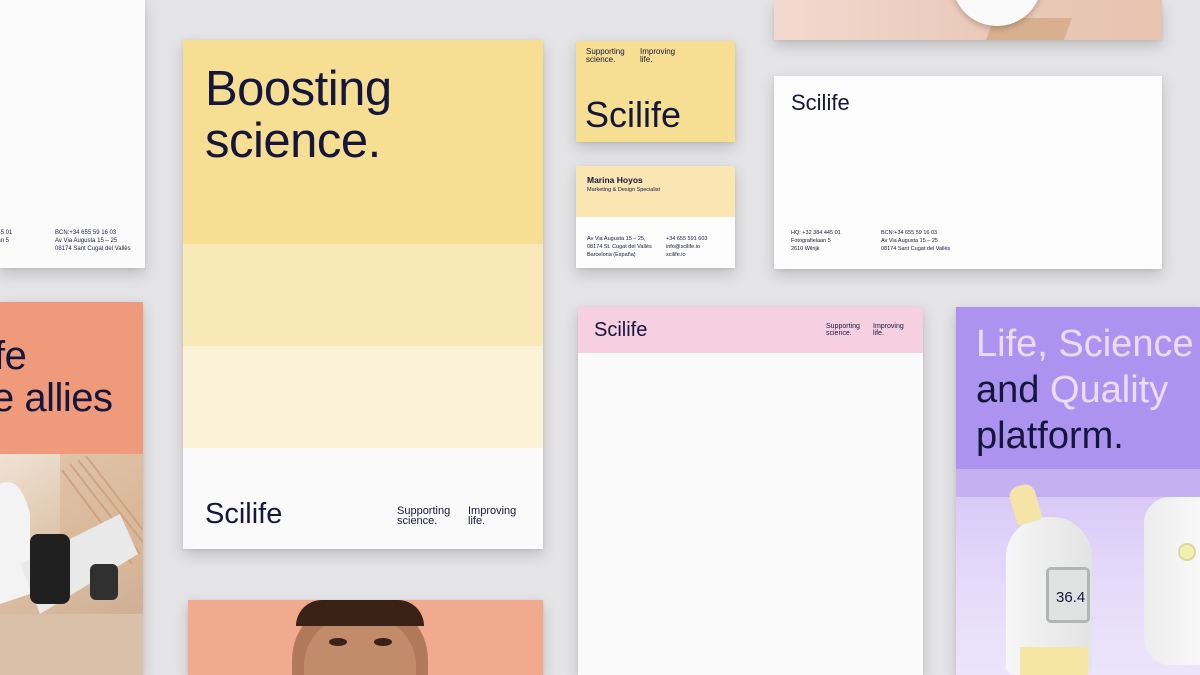  What do you see at coordinates (5, 241) in the screenshot?
I see `contact-line: aan 5` at bounding box center [5, 241].